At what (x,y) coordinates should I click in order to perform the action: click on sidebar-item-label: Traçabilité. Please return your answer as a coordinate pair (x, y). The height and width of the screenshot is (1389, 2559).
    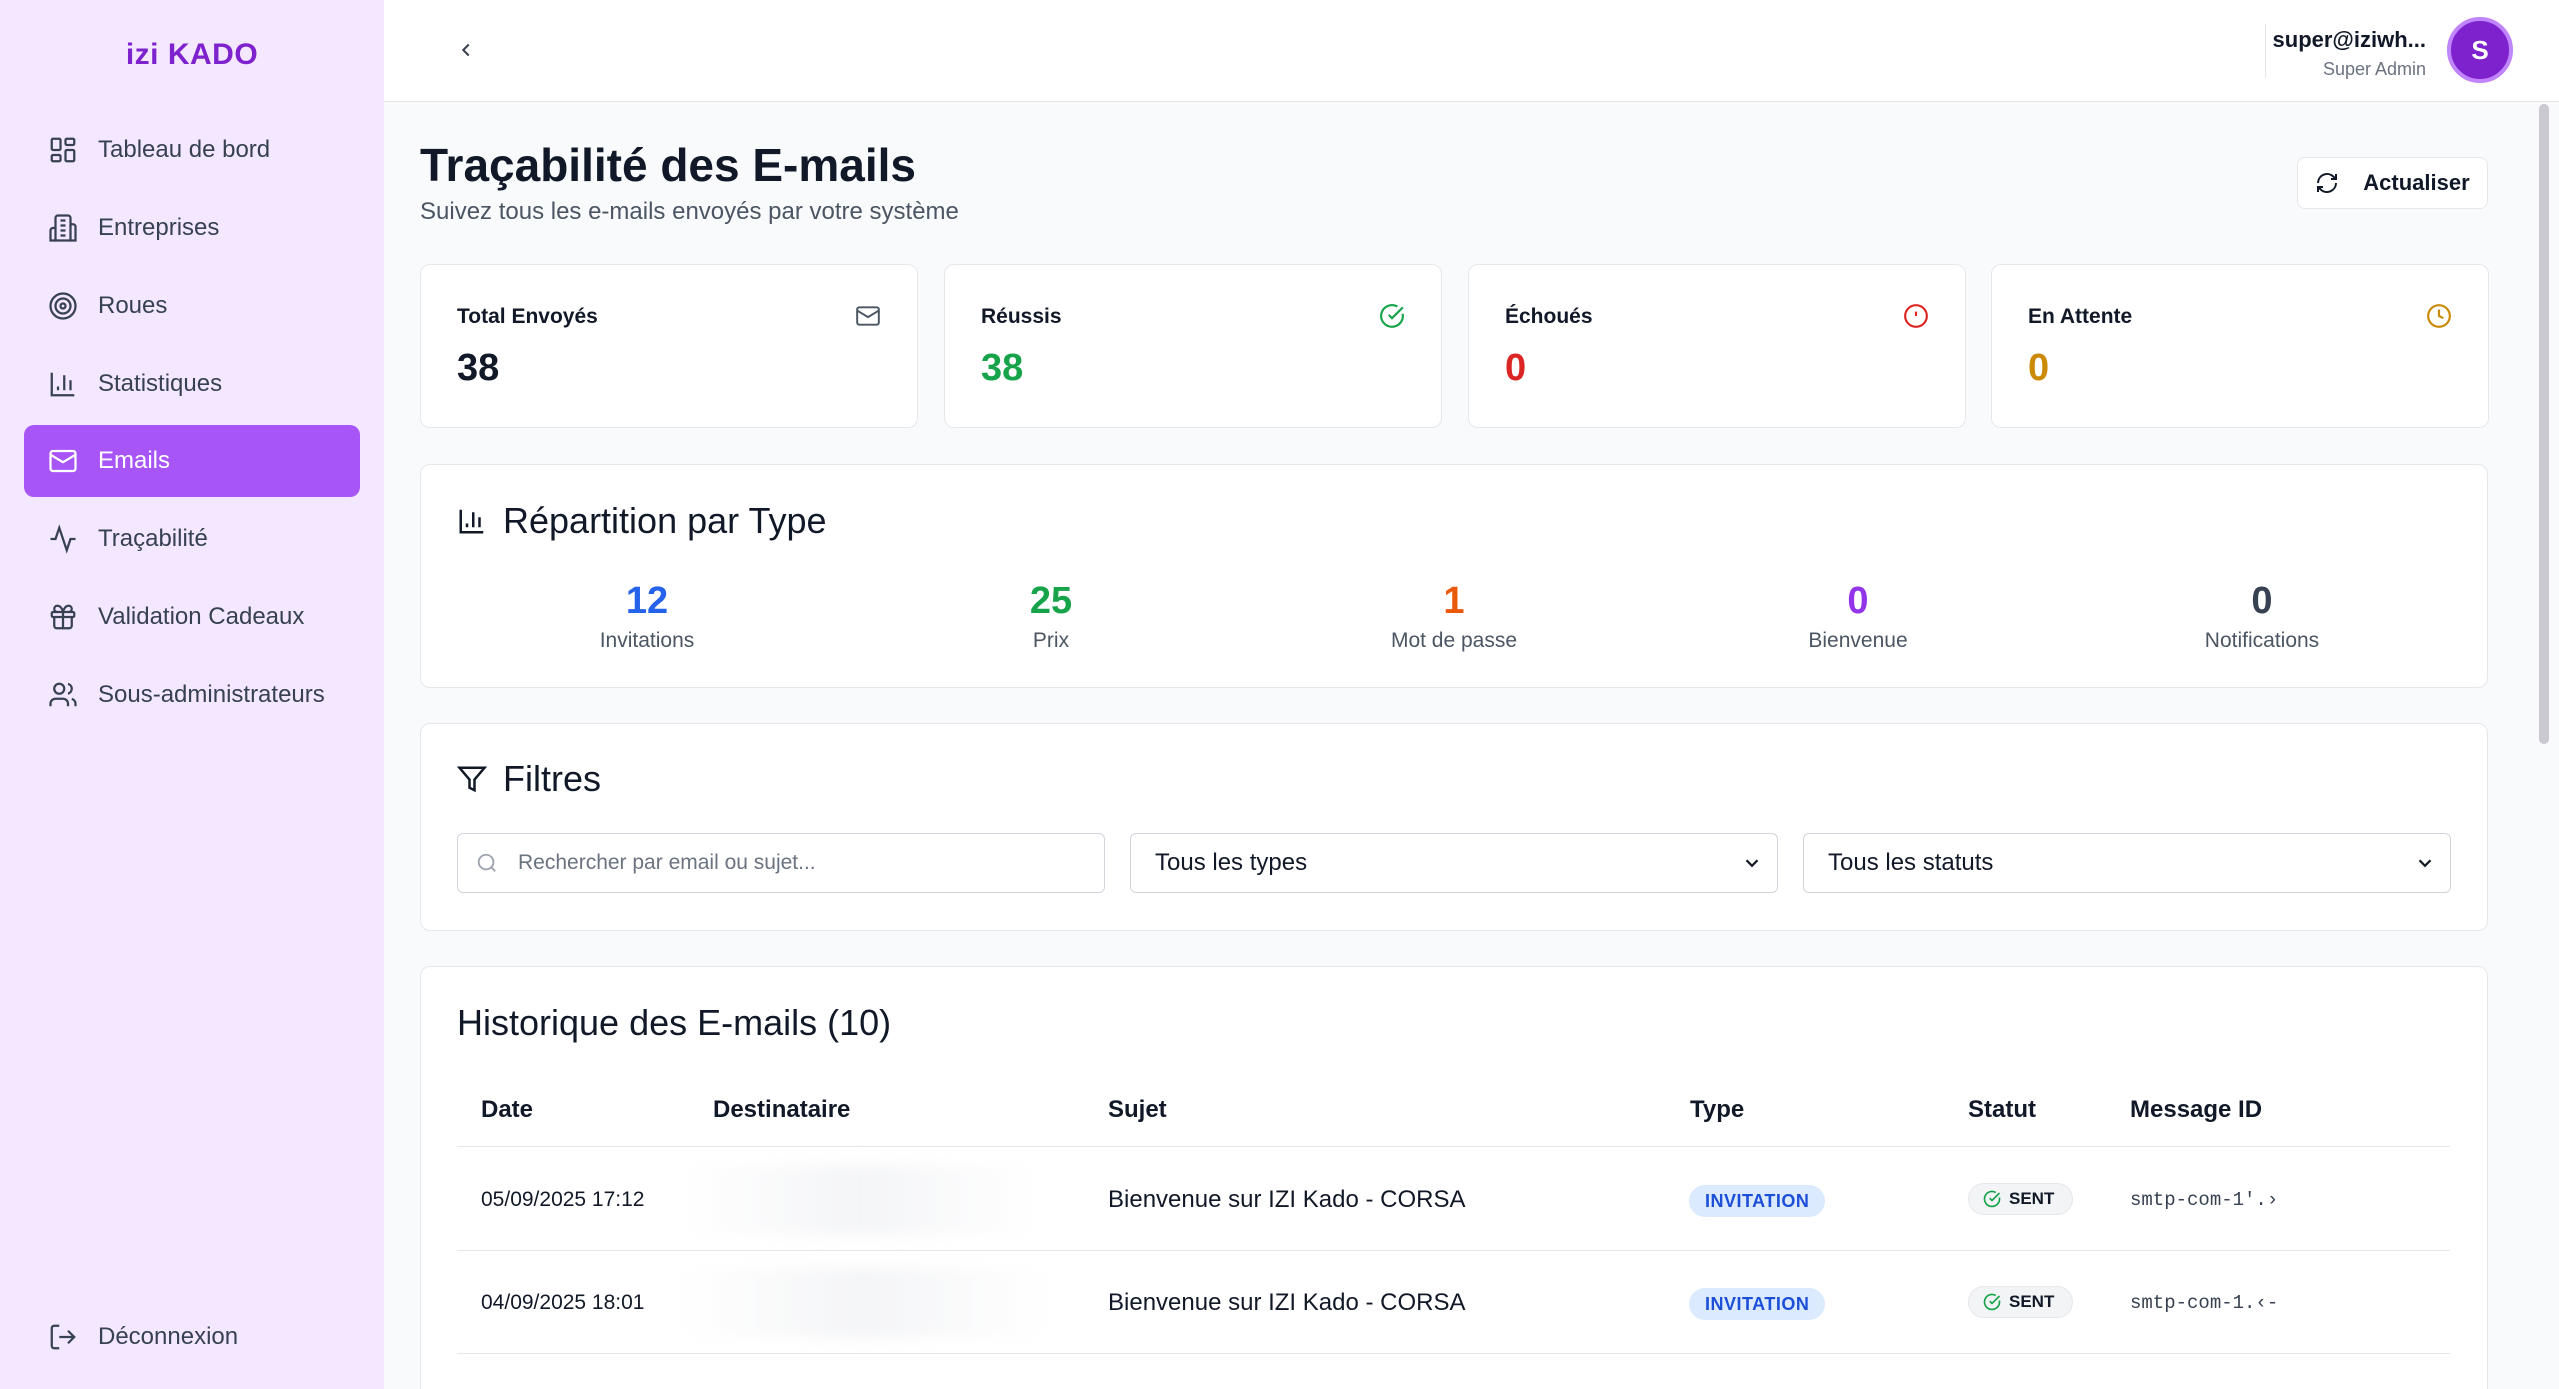
    Looking at the image, I should click on (153, 538).